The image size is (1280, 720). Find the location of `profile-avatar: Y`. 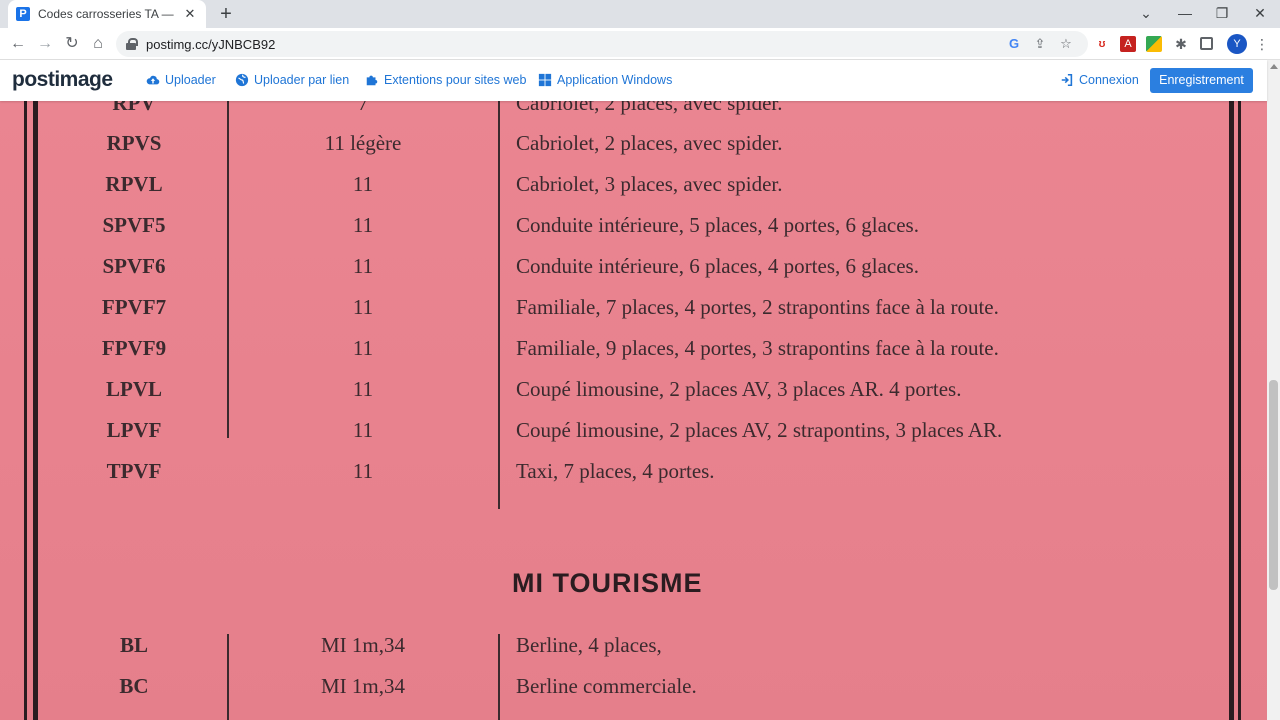

profile-avatar: Y is located at coordinates (1237, 44).